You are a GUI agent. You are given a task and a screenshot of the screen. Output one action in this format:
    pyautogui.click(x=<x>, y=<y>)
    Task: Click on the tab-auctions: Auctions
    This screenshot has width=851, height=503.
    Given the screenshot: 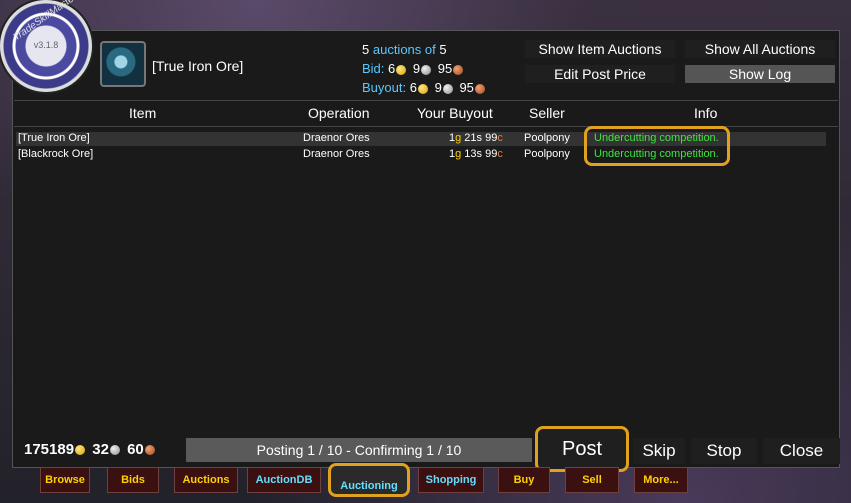 What is the action you would take?
    pyautogui.click(x=206, y=480)
    